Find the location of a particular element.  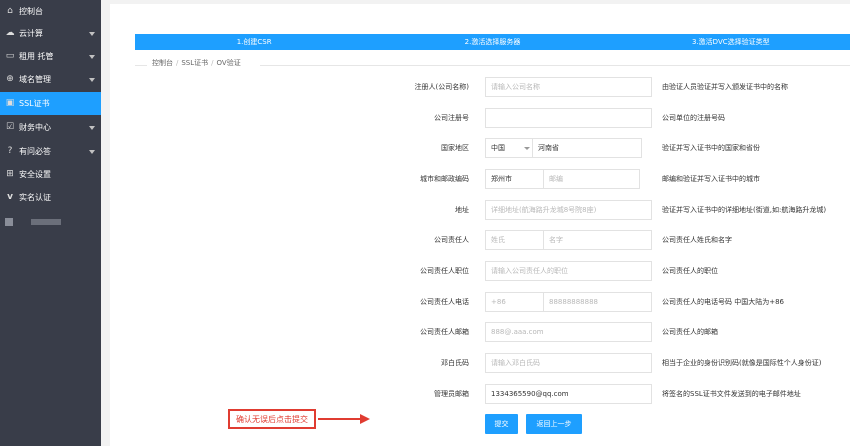

form-row-owner-email: 公司责任人邮箱 888@.aaa.com 公司责任人的邮箱 is located at coordinates (480, 332).